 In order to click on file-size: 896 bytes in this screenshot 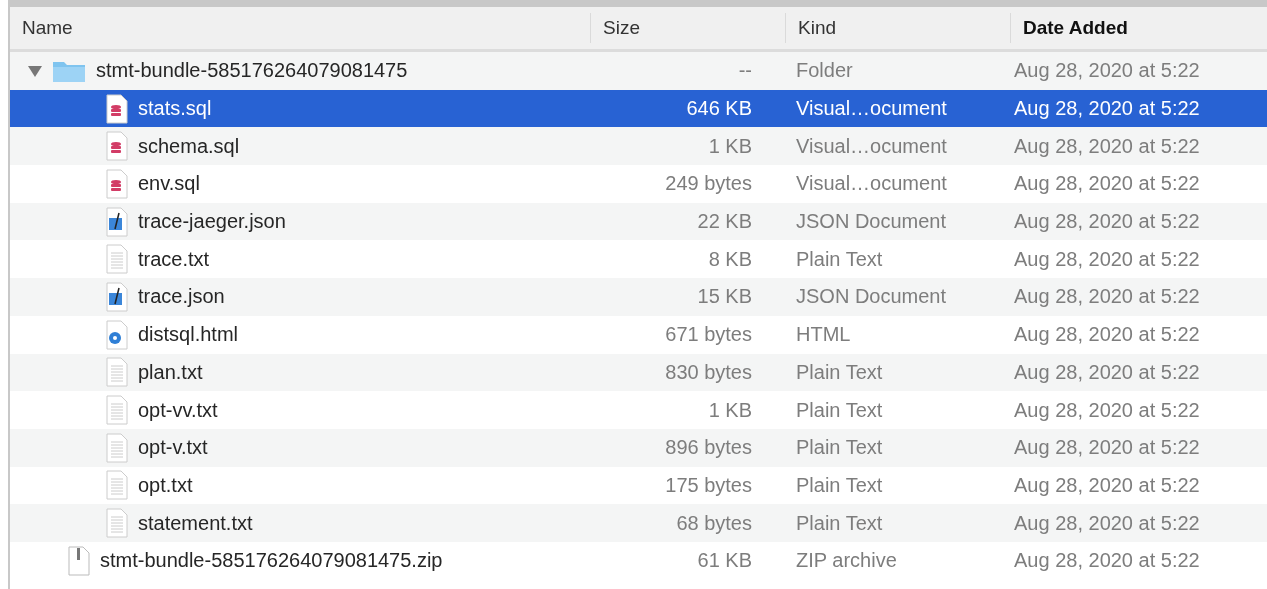, I will do `click(708, 448)`.